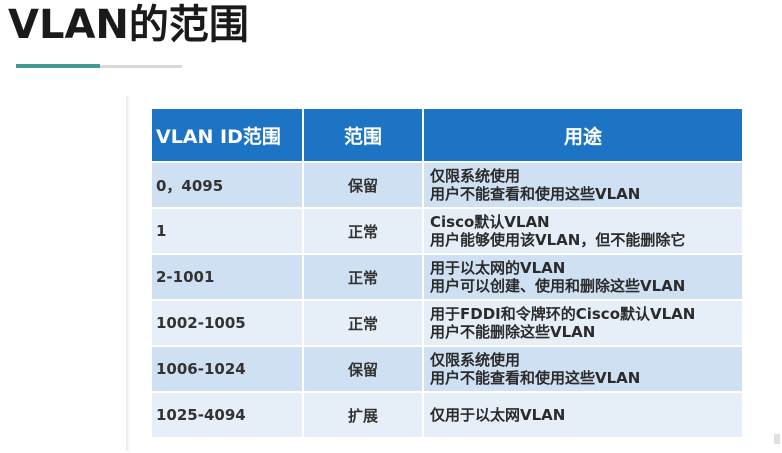 The height and width of the screenshot is (453, 782). Describe the element at coordinates (228, 135) in the screenshot. I see `header-vlan-id-range: VLAN ID范围` at that location.